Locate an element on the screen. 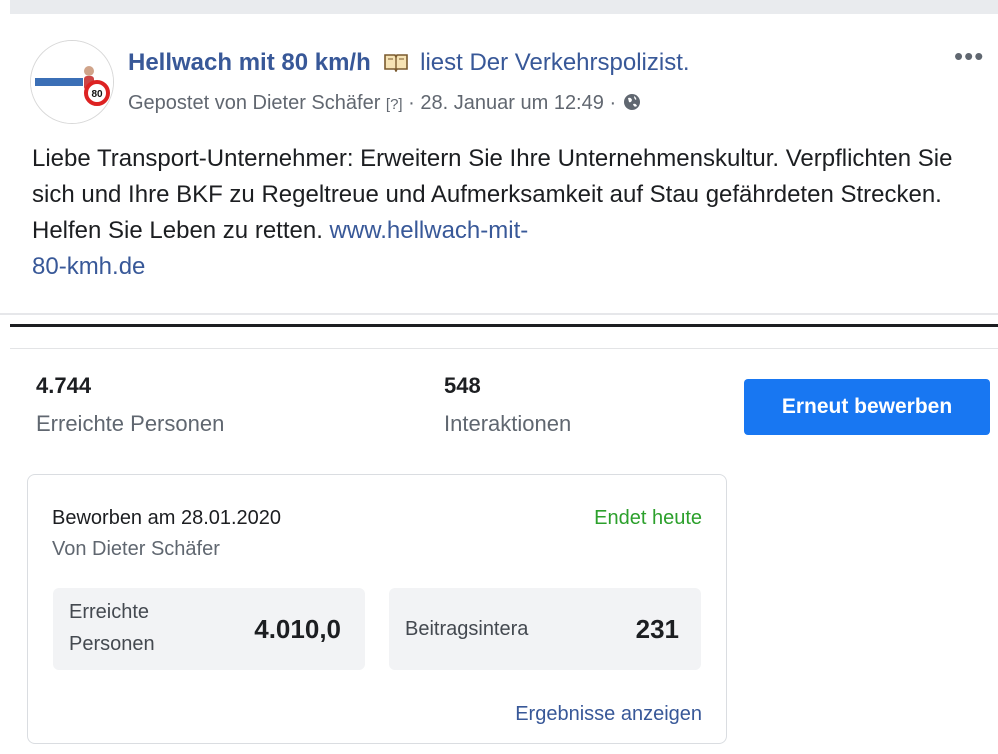 The height and width of the screenshot is (754, 998). boost-again-button: Erneut bewerben is located at coordinates (867, 407).